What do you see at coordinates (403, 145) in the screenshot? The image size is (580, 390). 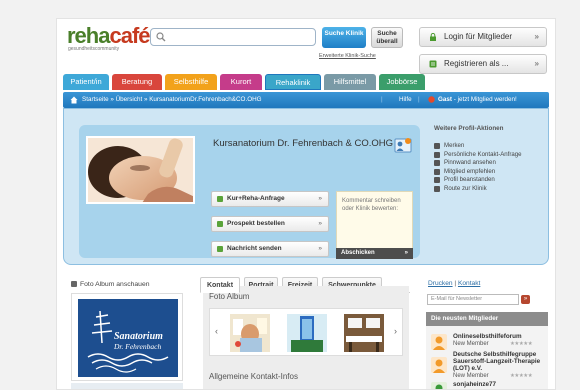 I see `contact-card-icon` at bounding box center [403, 145].